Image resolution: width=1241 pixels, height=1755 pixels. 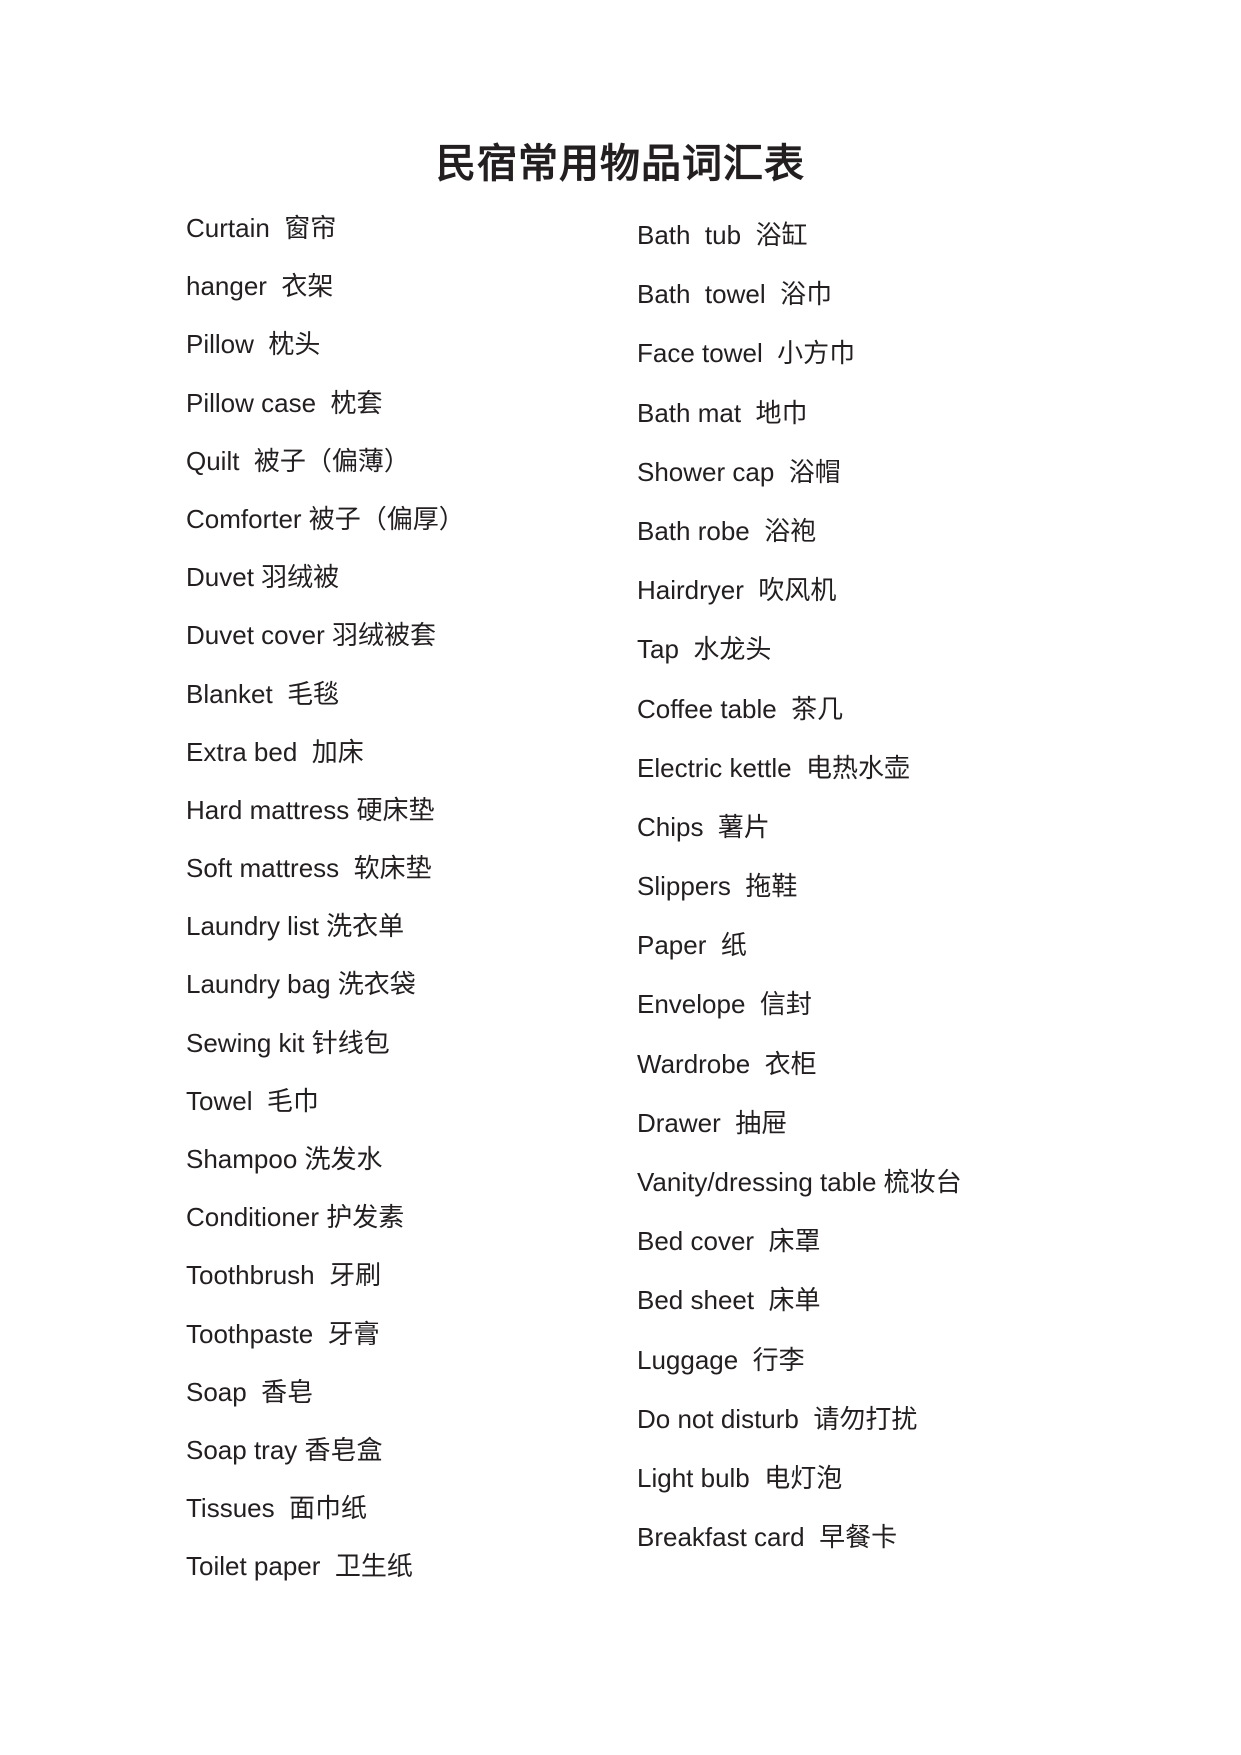 I want to click on vocabulary-entry: Soap 香皂, so click(x=250, y=1391).